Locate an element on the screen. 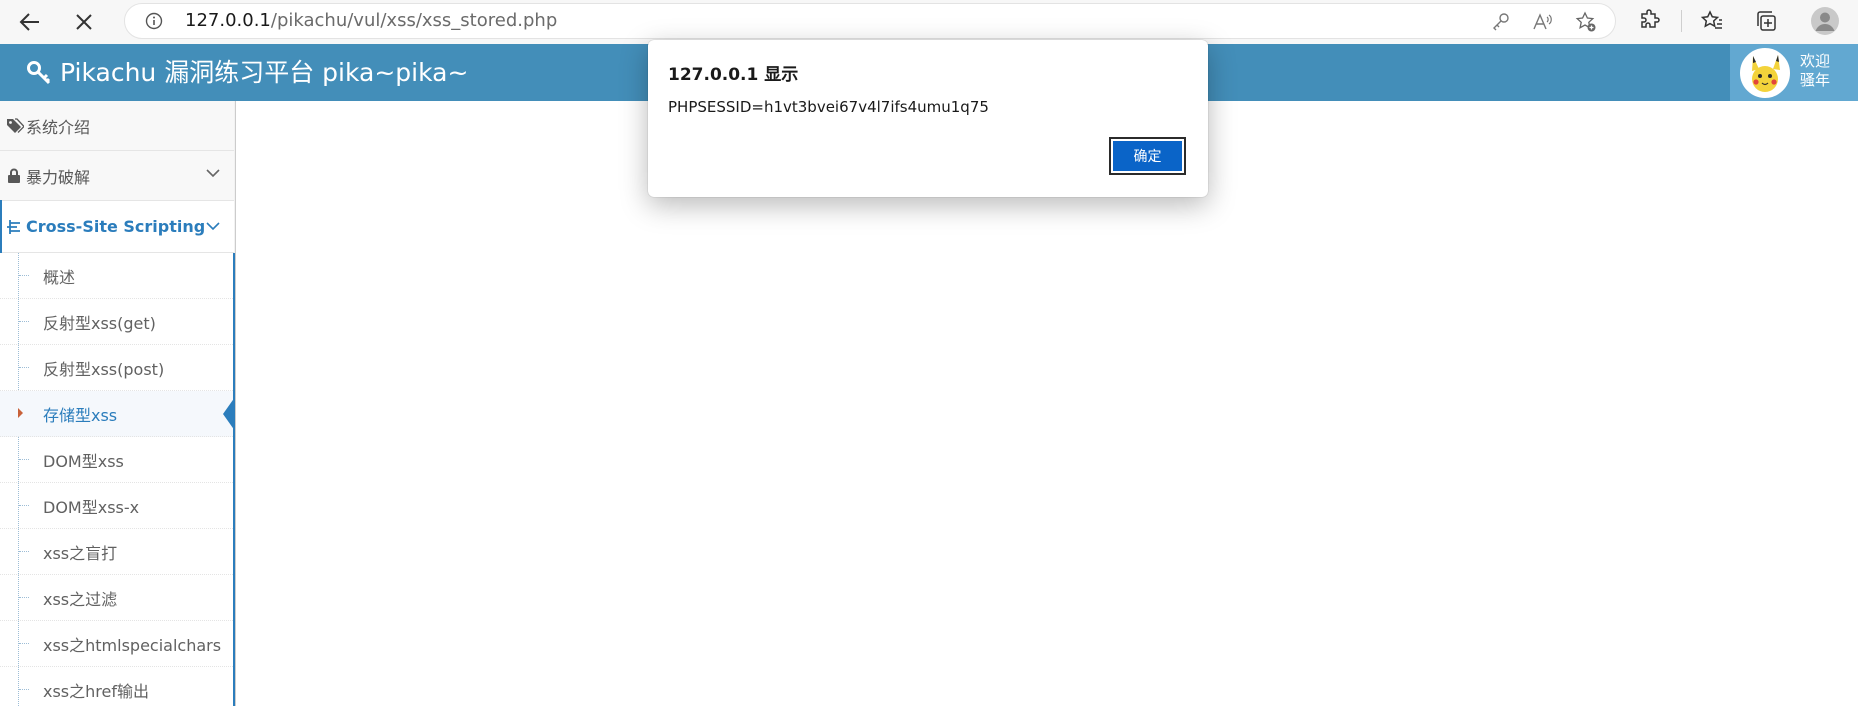  welcome-text: 欢迎 骚年 is located at coordinates (1815, 71).